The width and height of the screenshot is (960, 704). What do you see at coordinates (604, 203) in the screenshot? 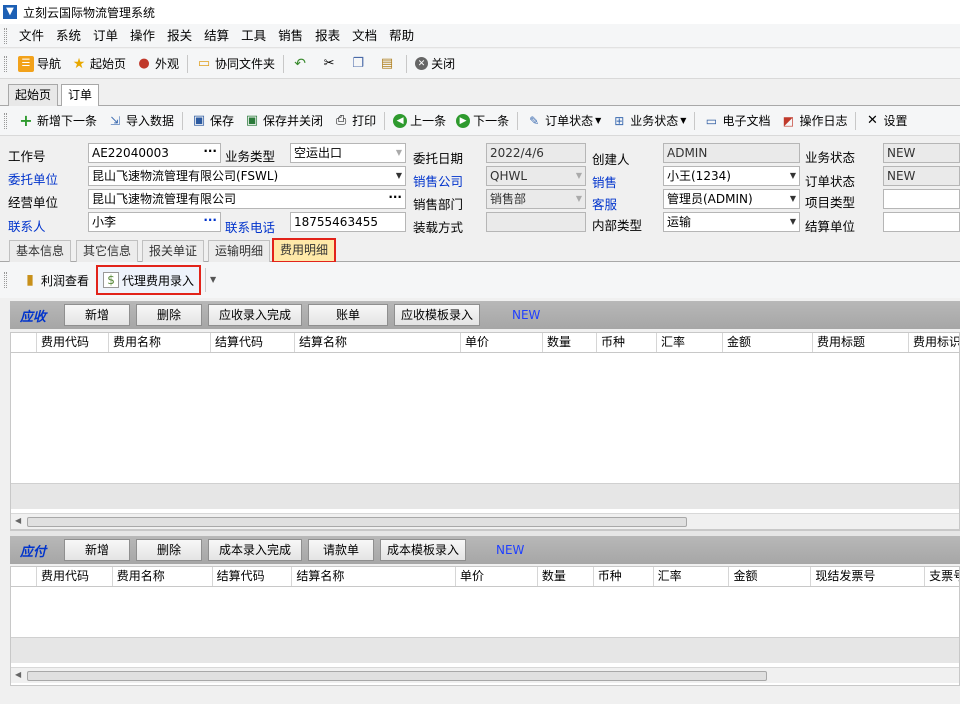
I see `cs-label: 客服` at bounding box center [604, 203].